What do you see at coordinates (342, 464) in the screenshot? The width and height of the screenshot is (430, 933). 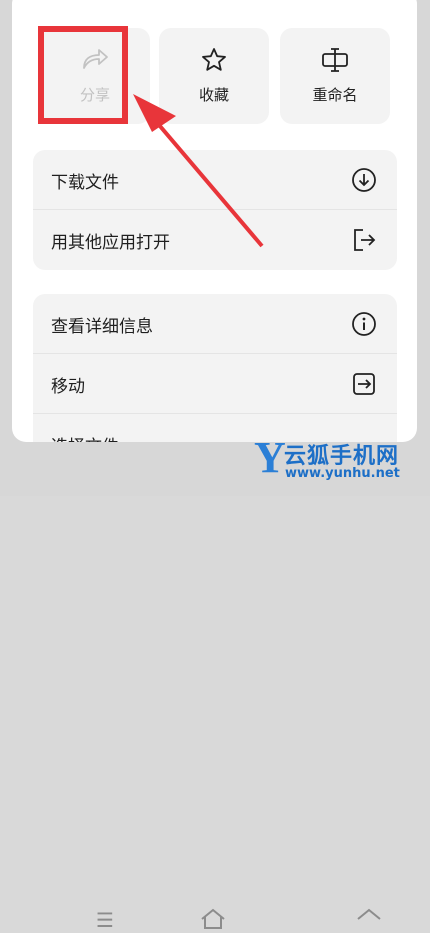 I see `watermark: Y 云狐手机网 www.yunhu.net` at bounding box center [342, 464].